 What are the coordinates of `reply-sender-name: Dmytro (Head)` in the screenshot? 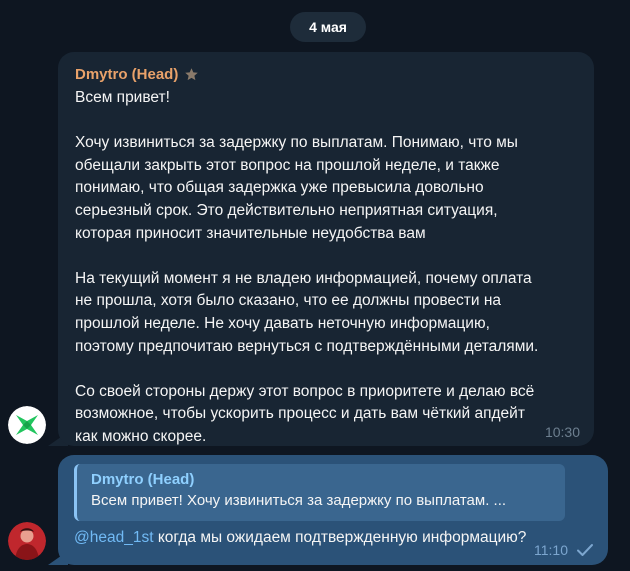 It's located at (143, 479).